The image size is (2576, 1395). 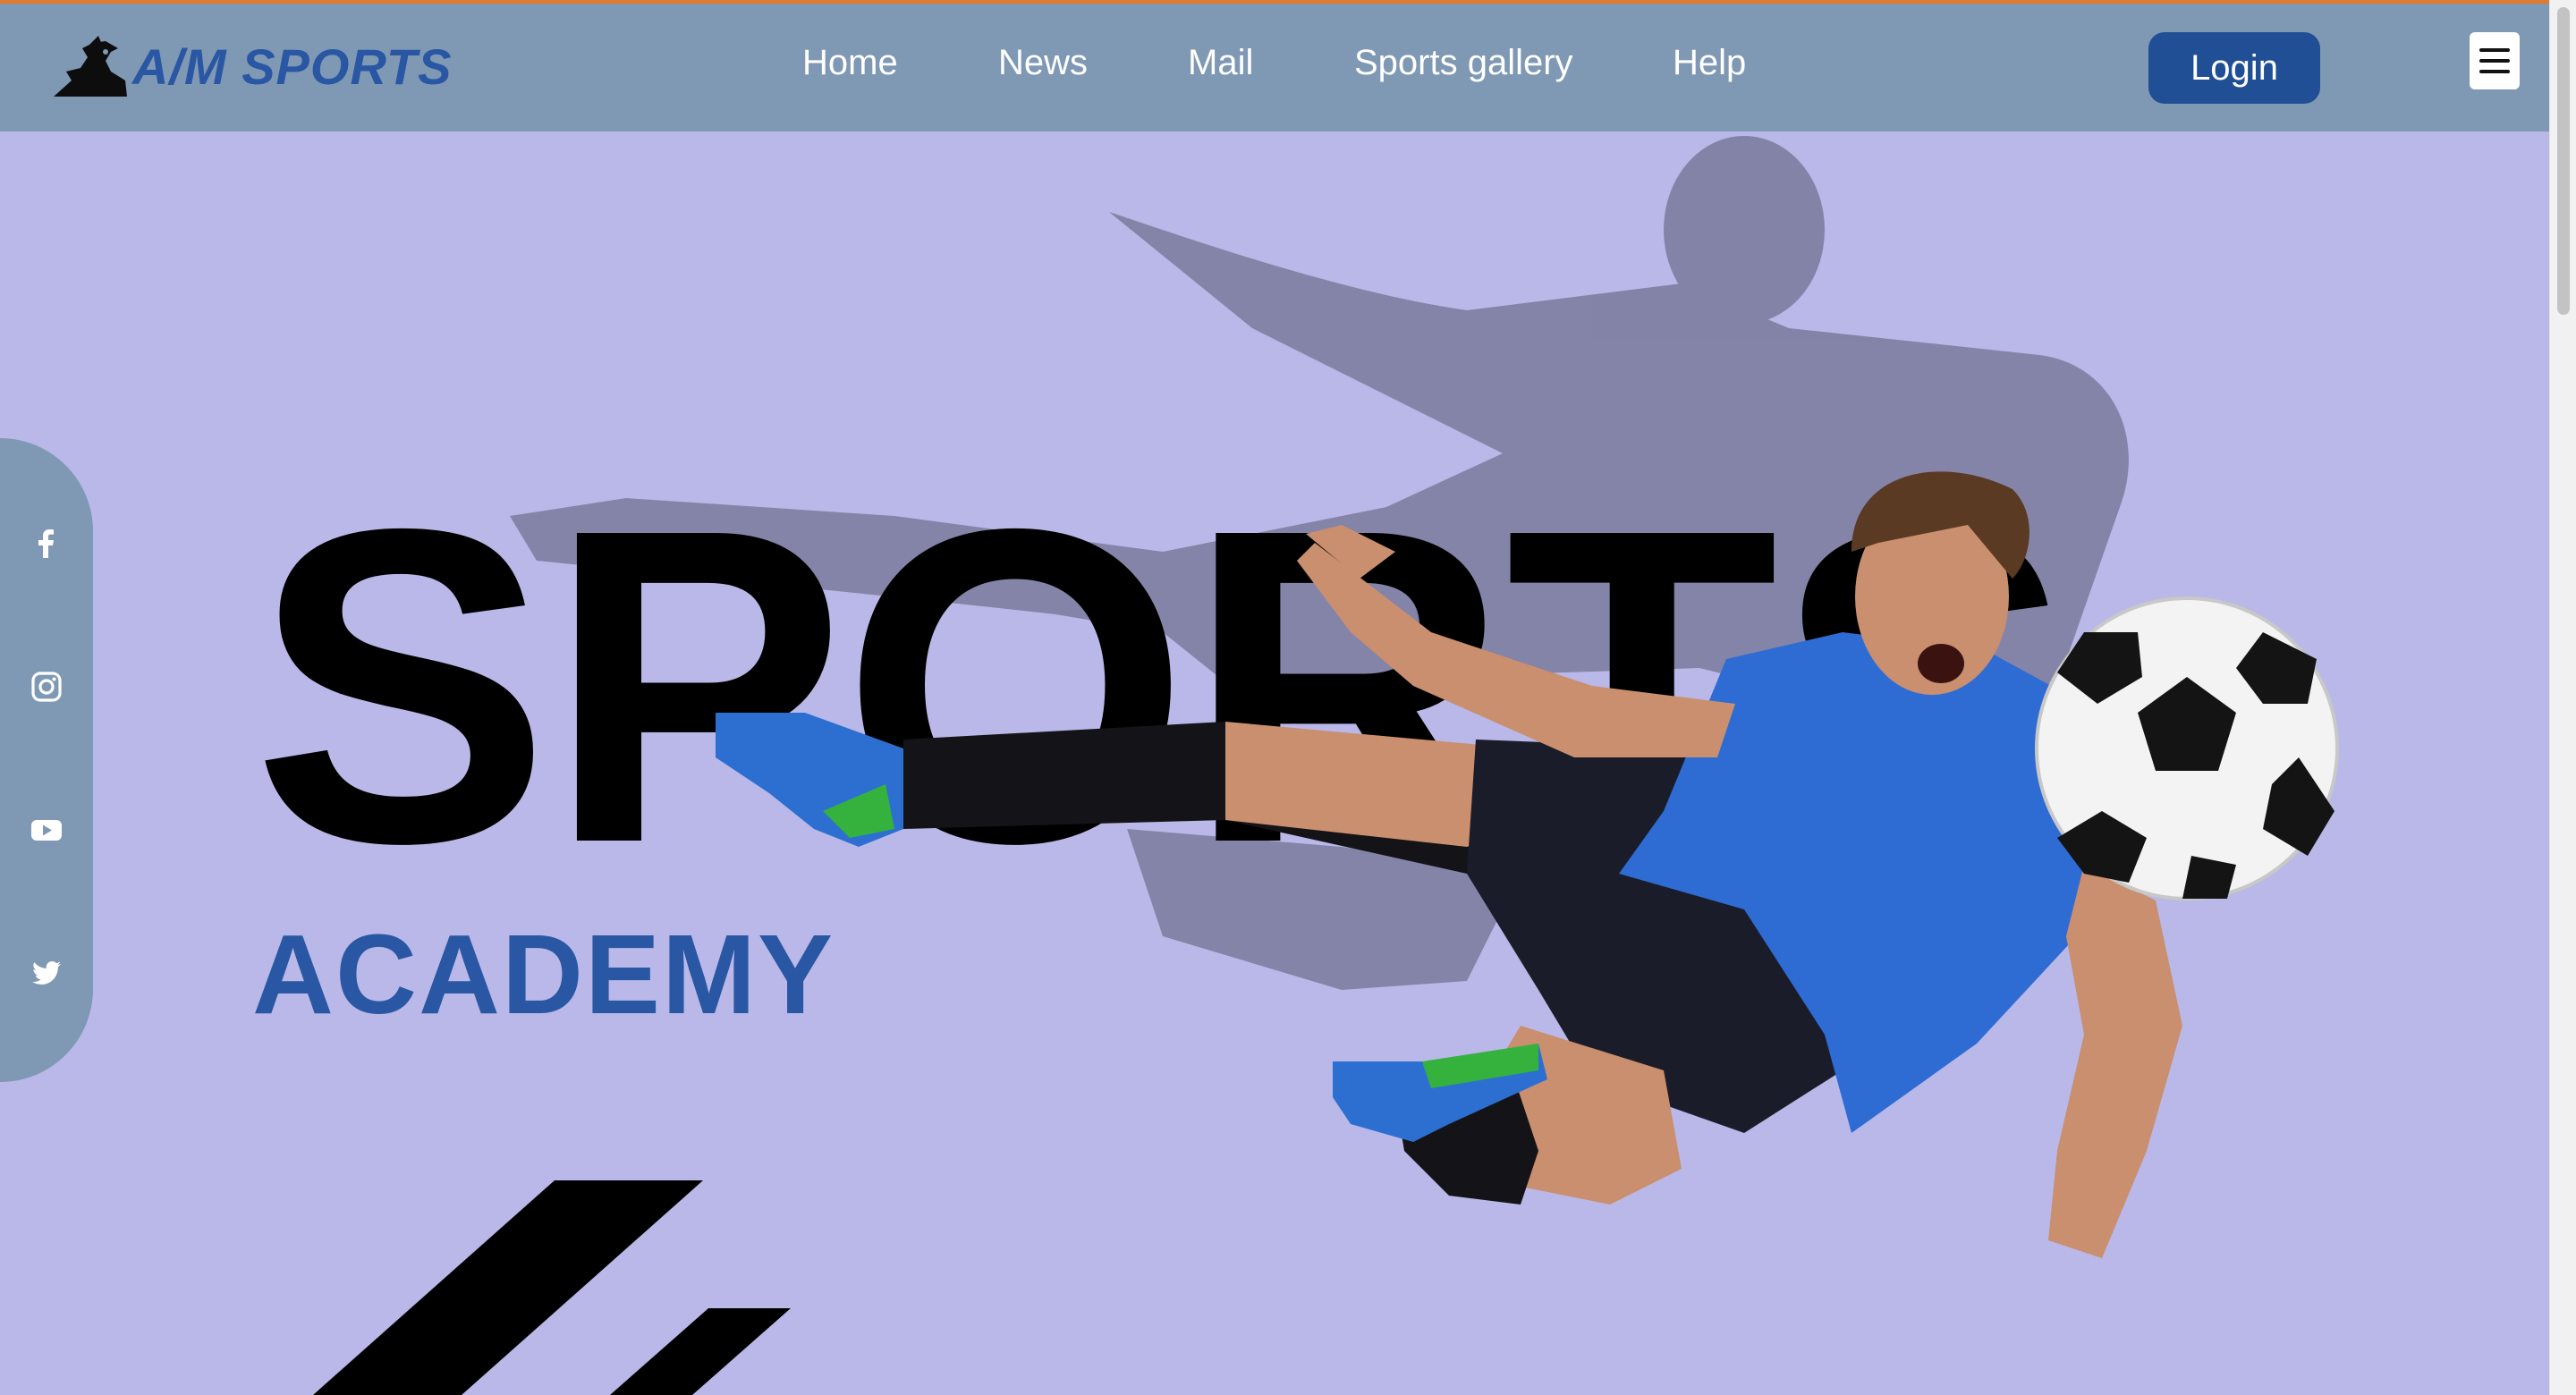 I want to click on page-scrollbar, so click(x=2562, y=697).